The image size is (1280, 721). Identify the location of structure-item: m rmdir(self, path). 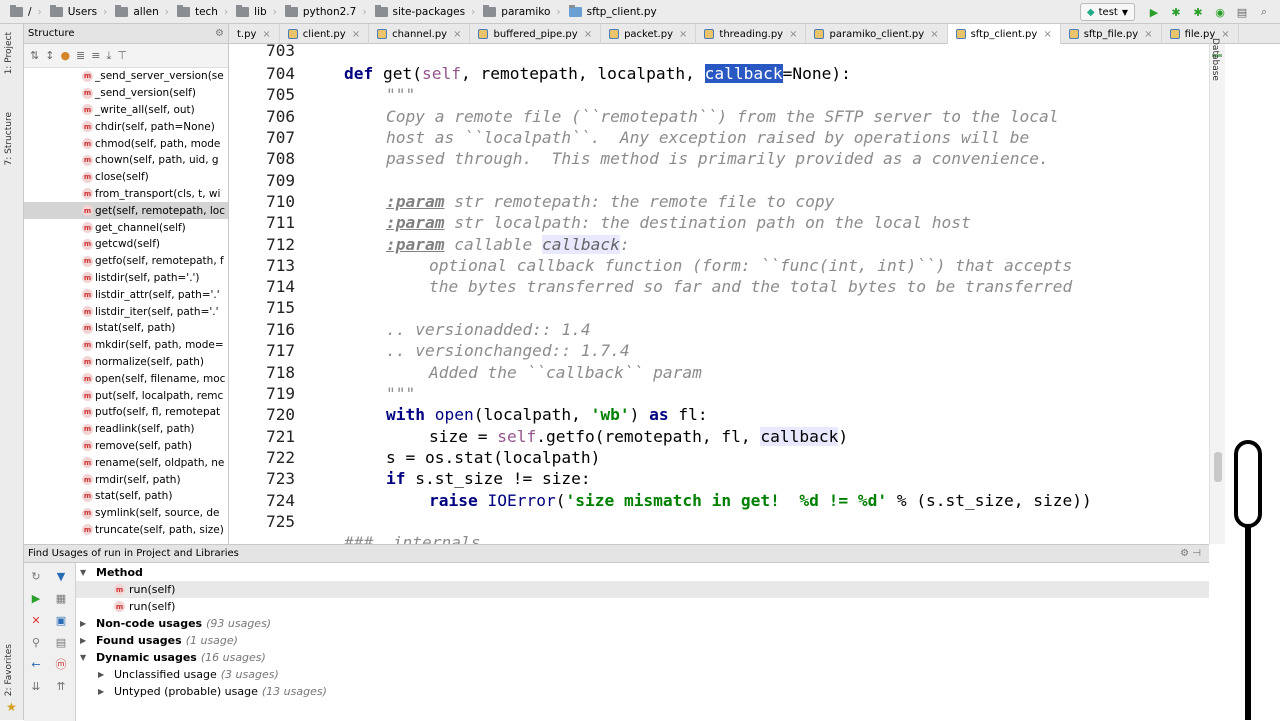
(126, 479).